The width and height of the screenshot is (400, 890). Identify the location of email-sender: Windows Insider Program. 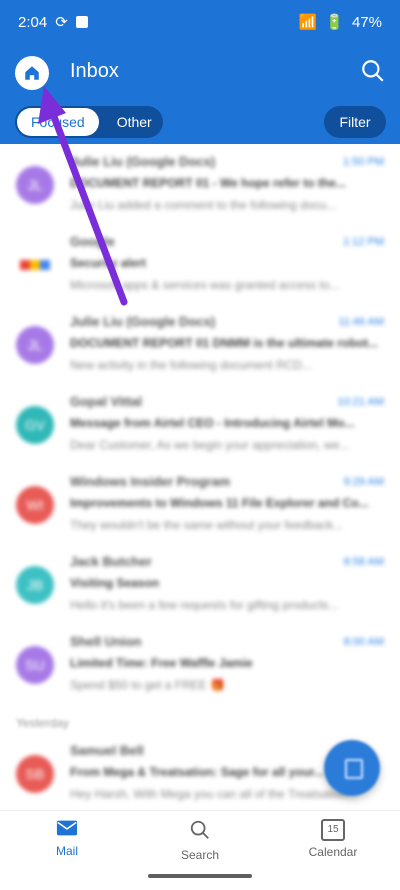
(150, 481).